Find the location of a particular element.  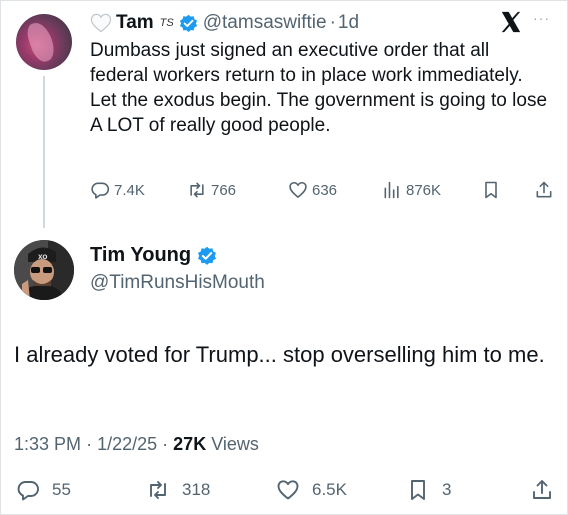

views-icon is located at coordinates (391, 190).